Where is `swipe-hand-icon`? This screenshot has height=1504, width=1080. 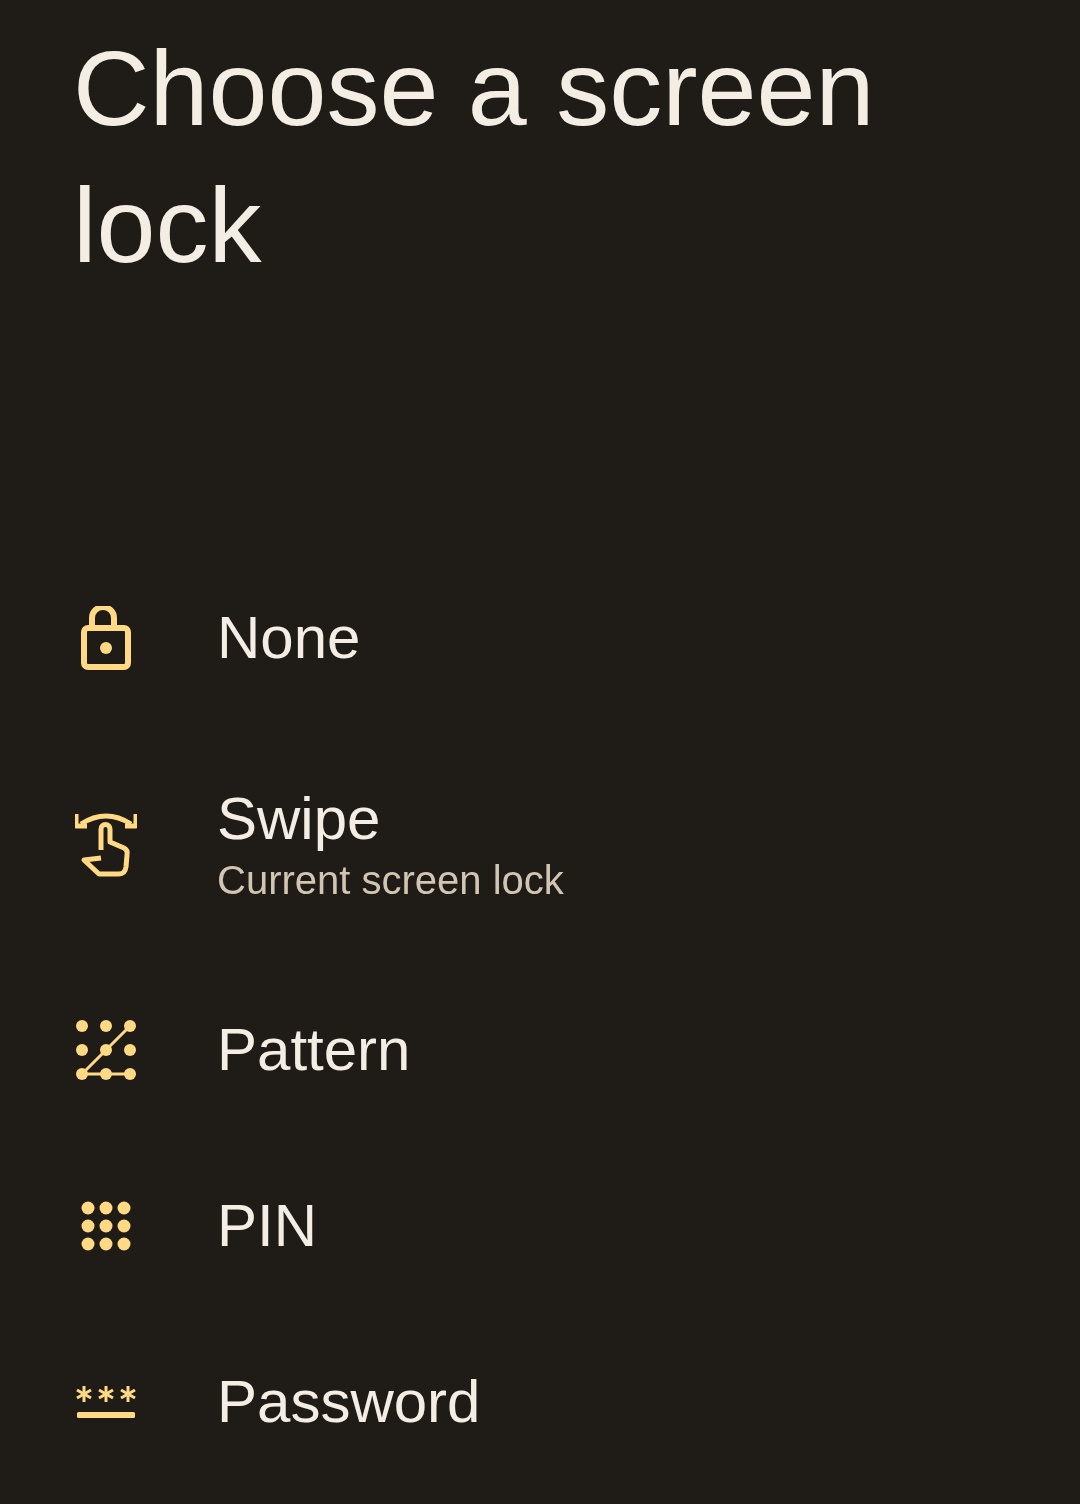 swipe-hand-icon is located at coordinates (105, 844).